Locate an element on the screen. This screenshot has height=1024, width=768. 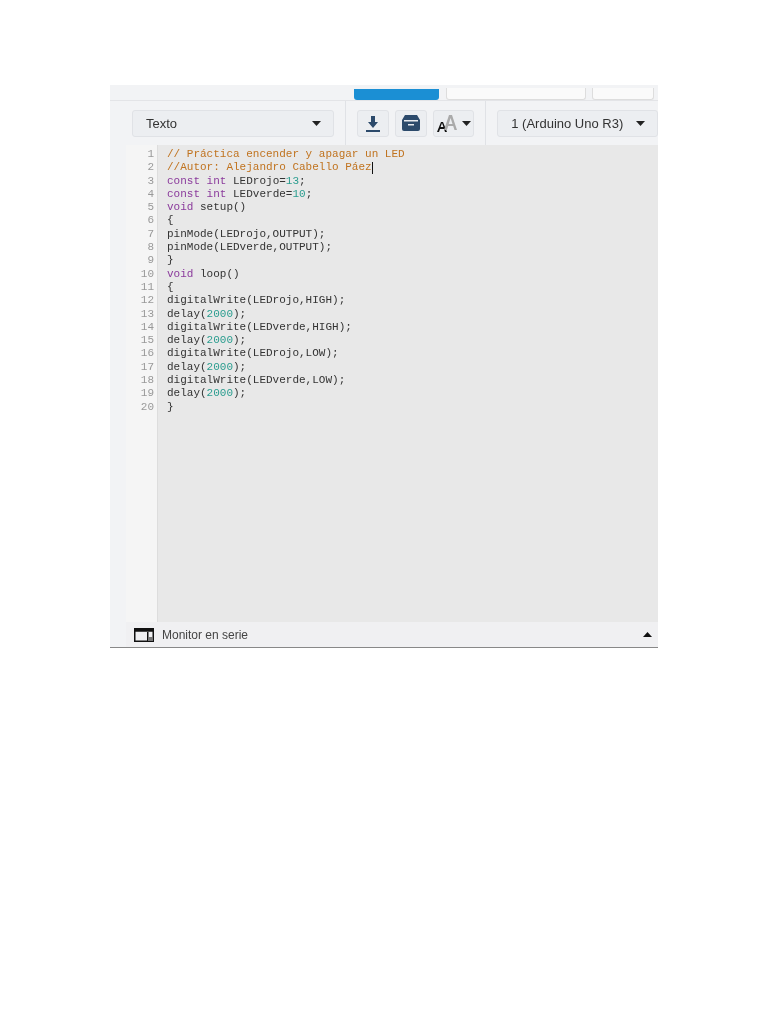
line-number: 3 is located at coordinates (150, 181).